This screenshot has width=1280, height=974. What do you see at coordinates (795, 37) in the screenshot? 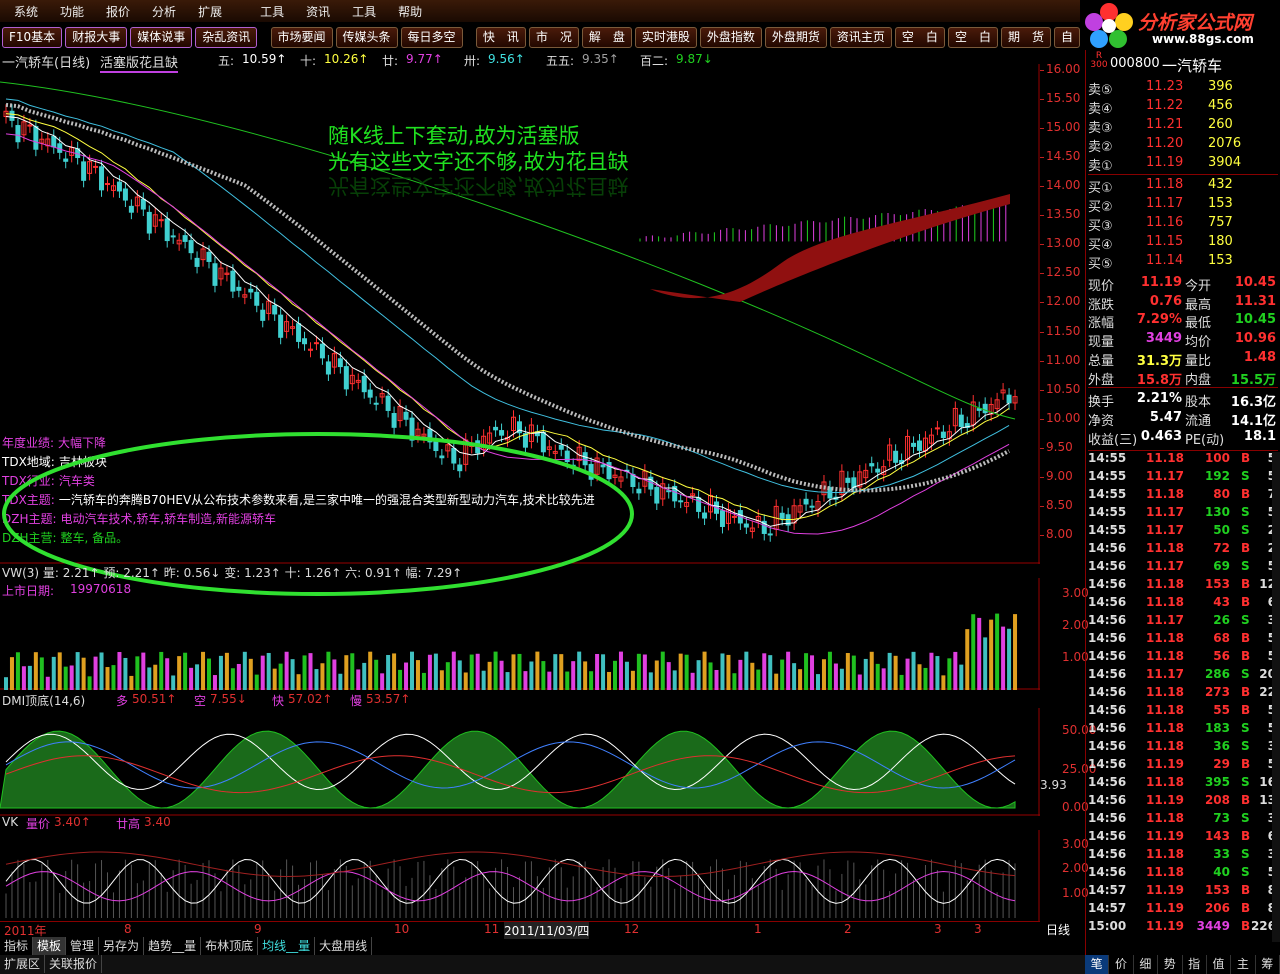
I see `toolbar-button-12: 外盘期货` at bounding box center [795, 37].